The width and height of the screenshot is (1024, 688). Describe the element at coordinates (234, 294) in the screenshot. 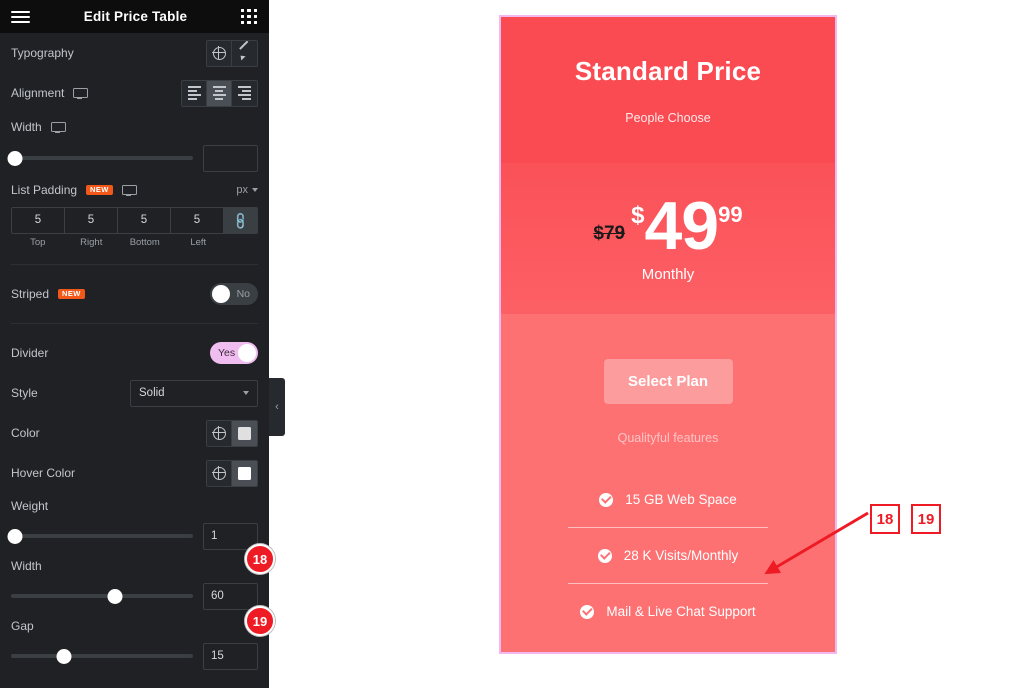

I see `striped-toggle: No` at that location.